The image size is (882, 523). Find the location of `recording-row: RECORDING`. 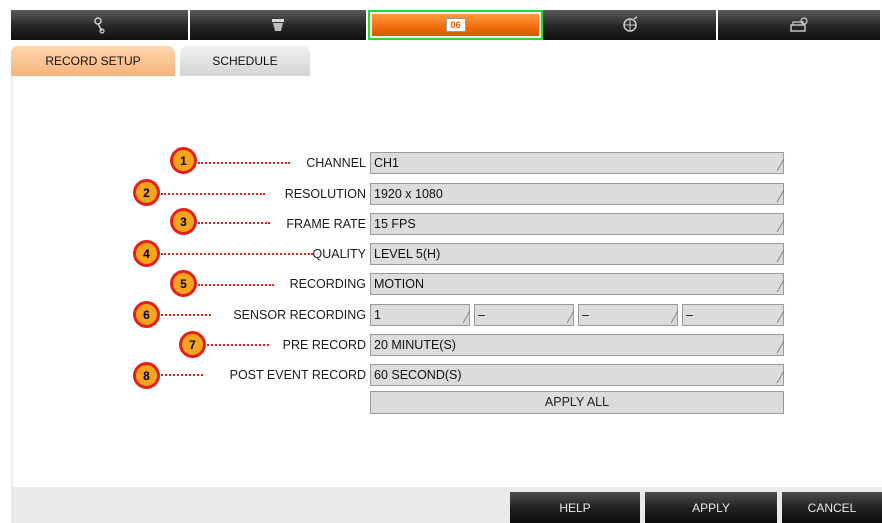

recording-row: RECORDING is located at coordinates (183, 284).